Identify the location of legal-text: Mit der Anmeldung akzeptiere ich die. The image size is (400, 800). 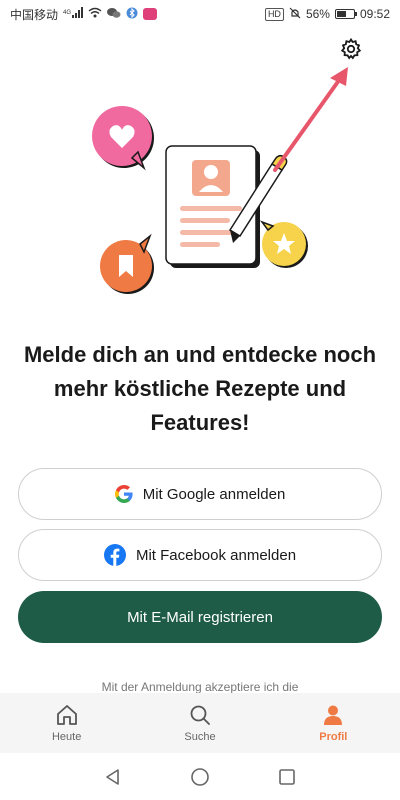
(200, 687).